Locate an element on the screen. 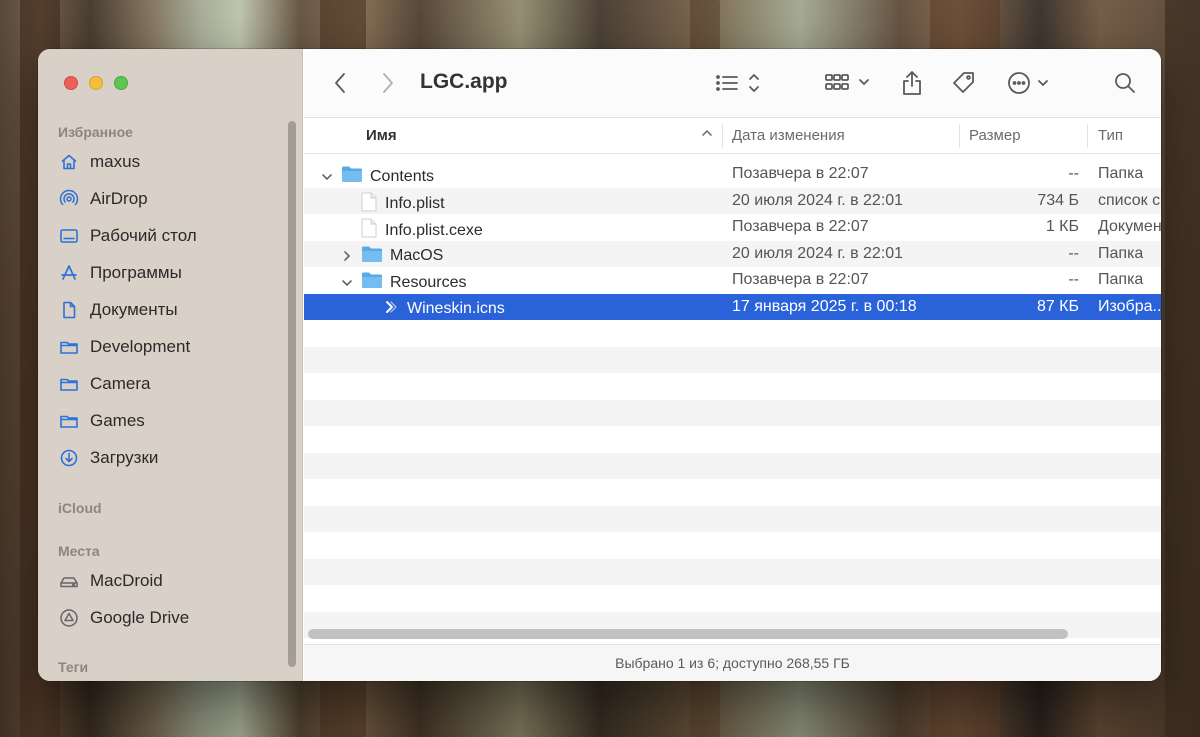  zoom-button is located at coordinates (121, 83).